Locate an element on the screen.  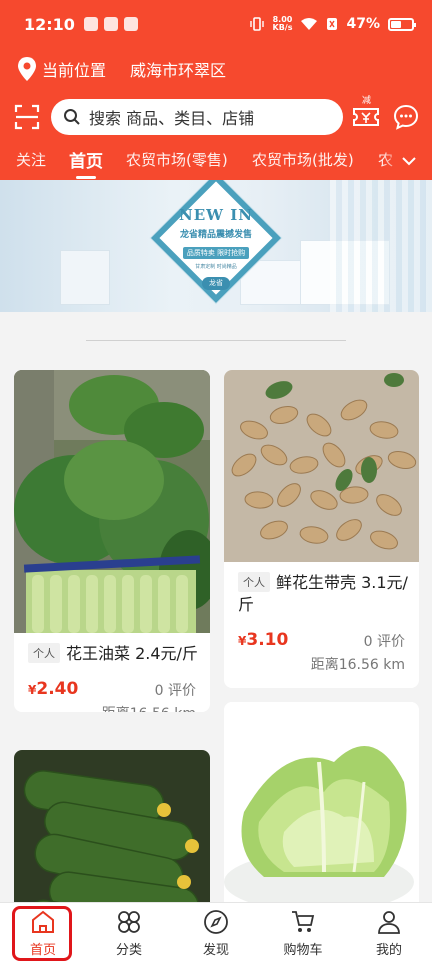
location-selector: 当前位置 威海市环翠区 is located at coordinates (121, 69).